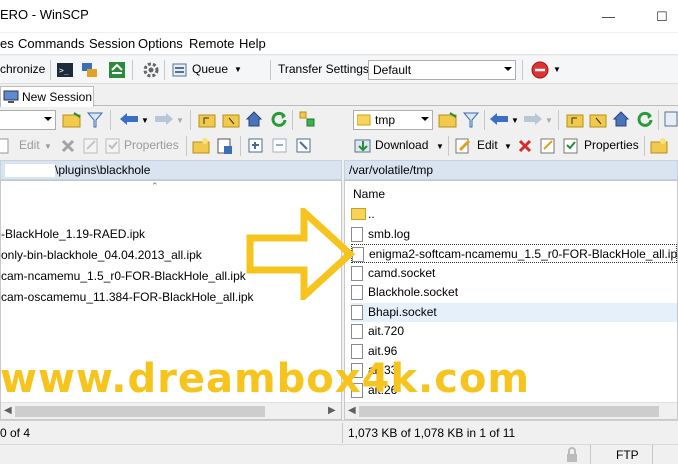 The image size is (678, 464). Describe the element at coordinates (280, 146) in the screenshot. I see `unselect-all-icon` at that location.